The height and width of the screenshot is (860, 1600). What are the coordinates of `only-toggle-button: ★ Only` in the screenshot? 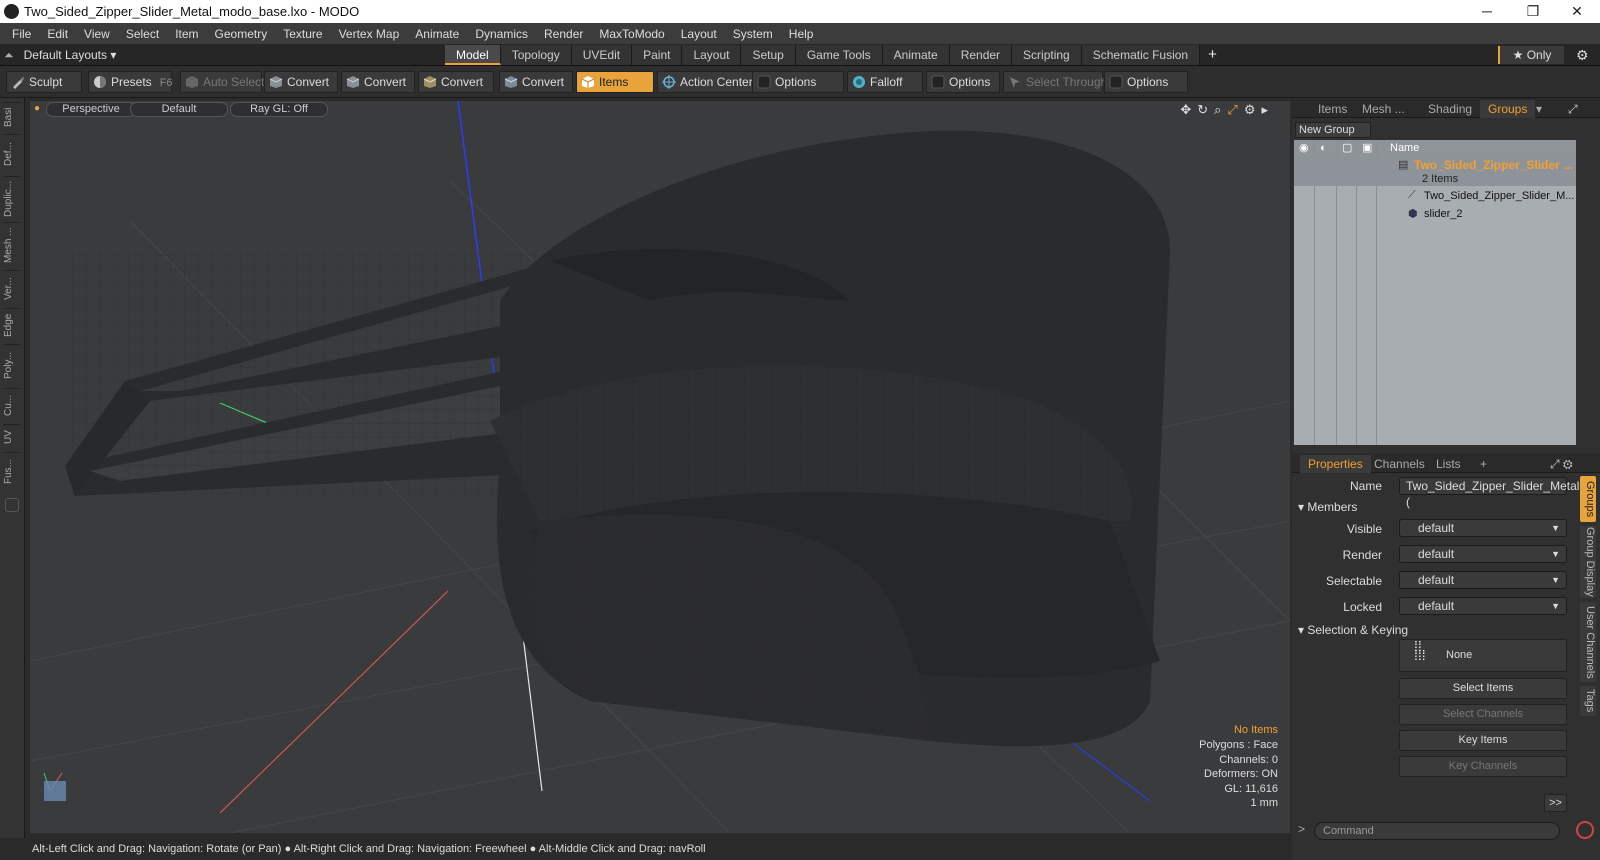 It's located at (1531, 55).